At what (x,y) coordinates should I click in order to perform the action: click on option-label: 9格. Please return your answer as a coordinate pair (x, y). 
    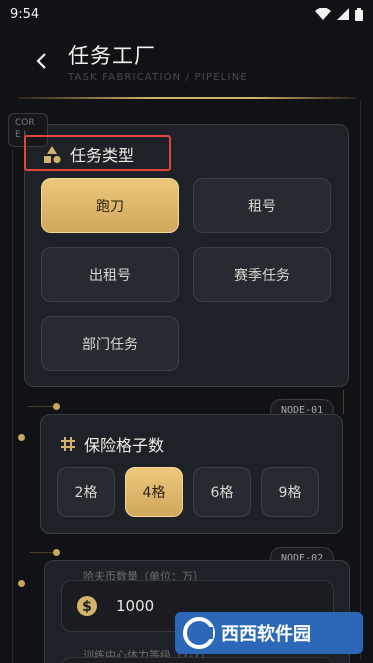
    Looking at the image, I should click on (290, 493).